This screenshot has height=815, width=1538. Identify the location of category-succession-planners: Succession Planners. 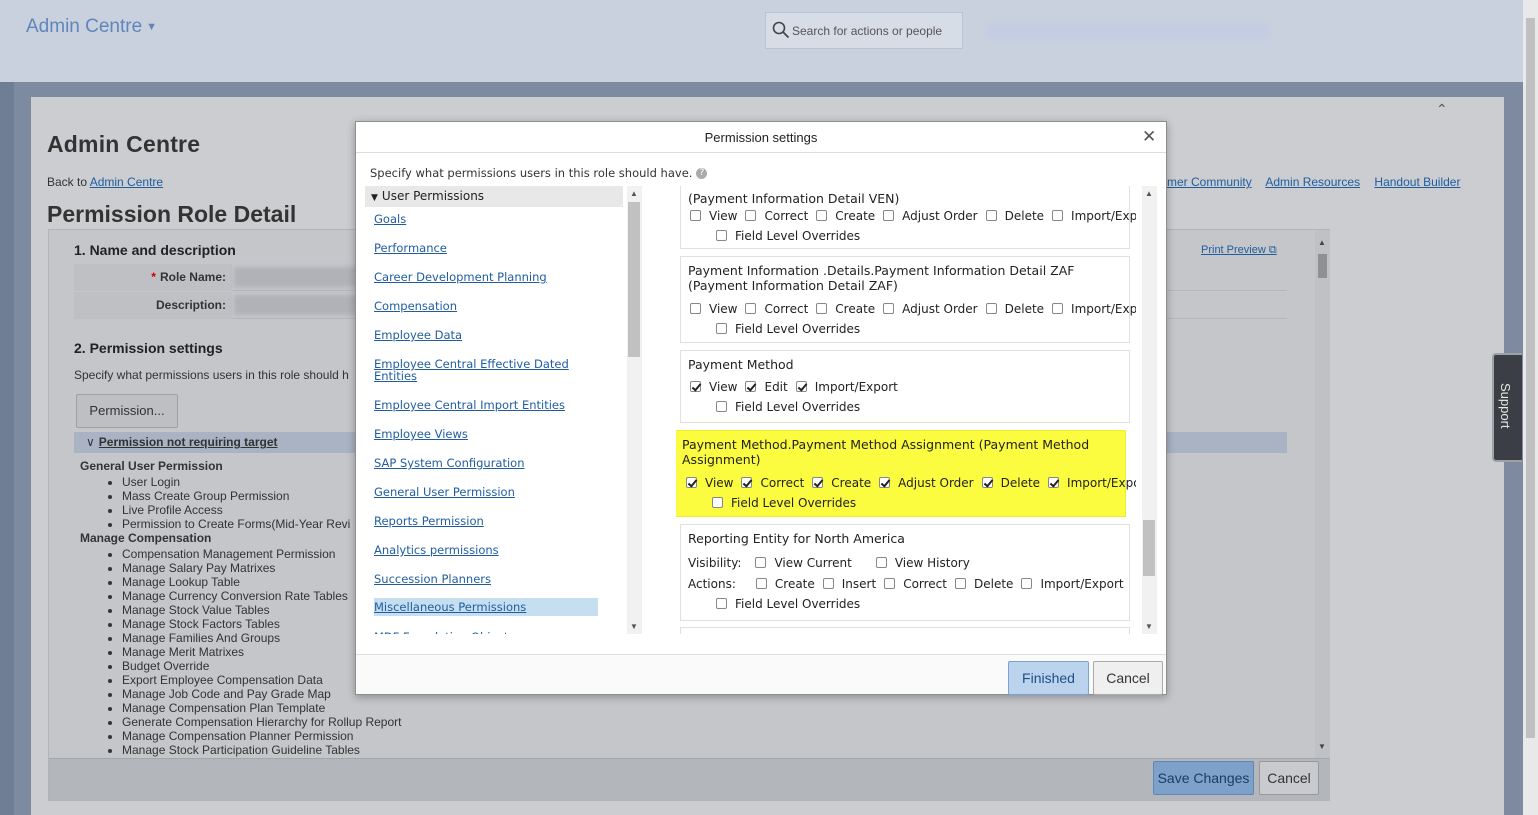
(486, 579).